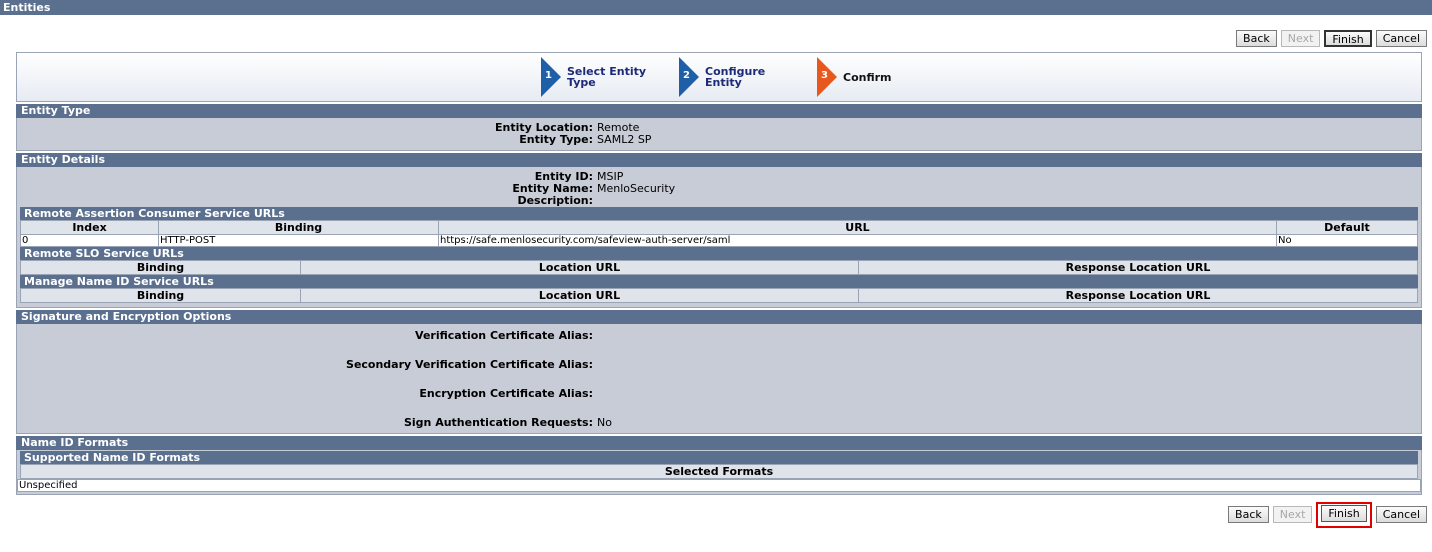  I want to click on encryption-cert-label: Encryption Certificate Alias:, so click(506, 393).